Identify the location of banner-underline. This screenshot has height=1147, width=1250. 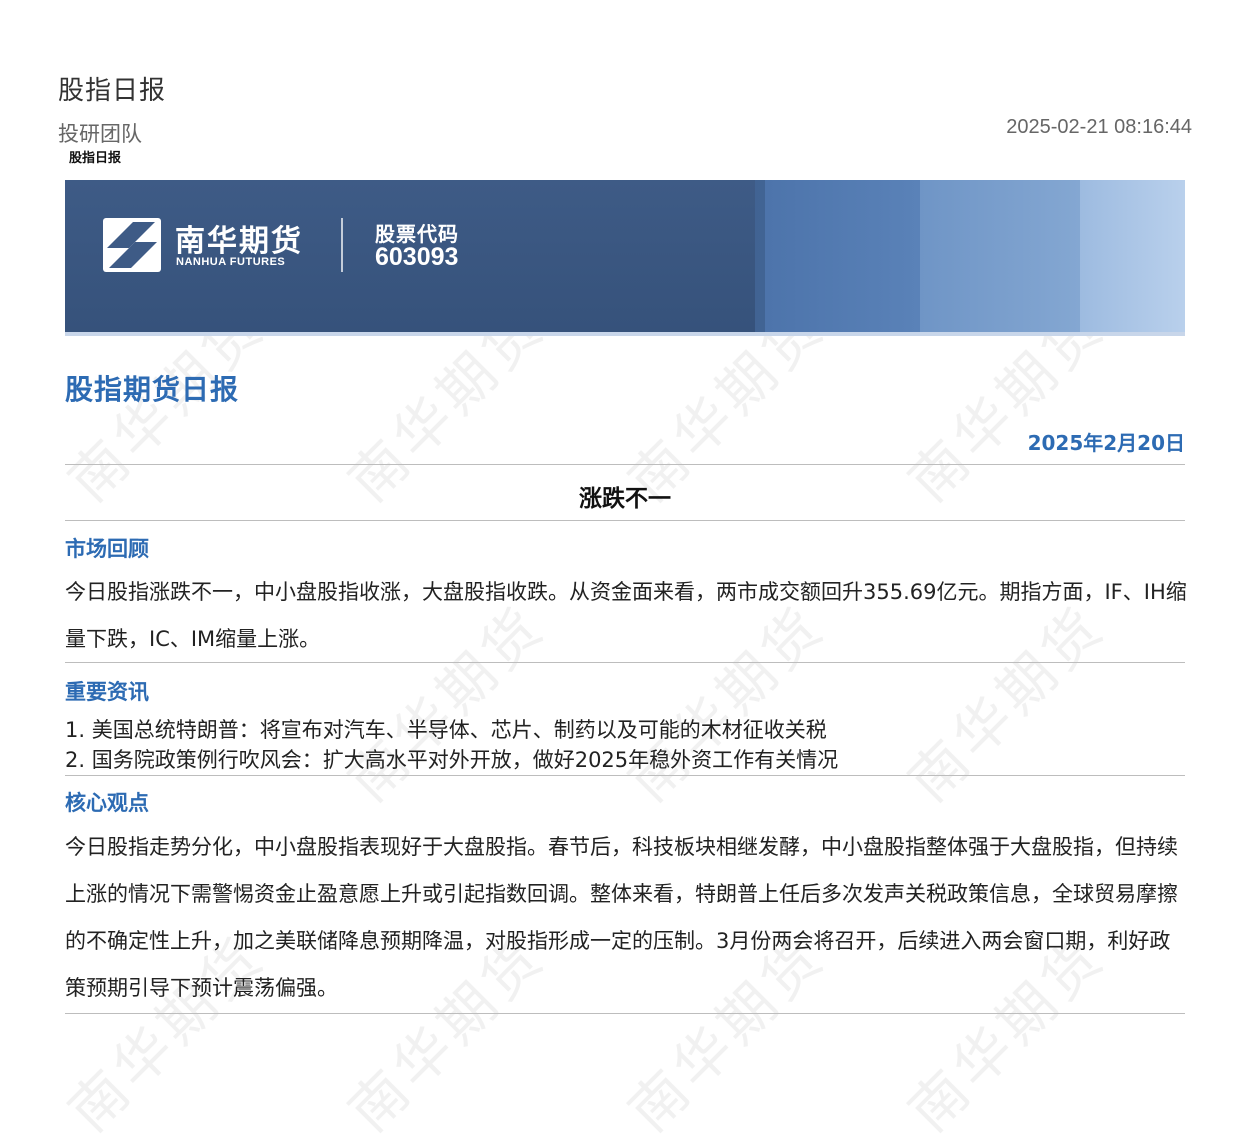
(625, 334).